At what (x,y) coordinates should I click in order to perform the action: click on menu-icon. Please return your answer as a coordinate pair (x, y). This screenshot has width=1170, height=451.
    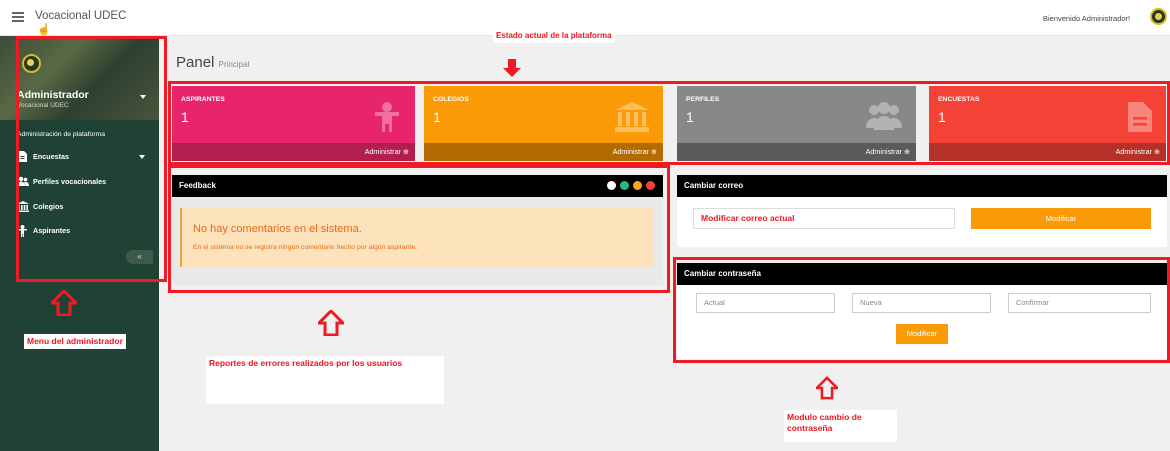
    Looking at the image, I should click on (18, 17).